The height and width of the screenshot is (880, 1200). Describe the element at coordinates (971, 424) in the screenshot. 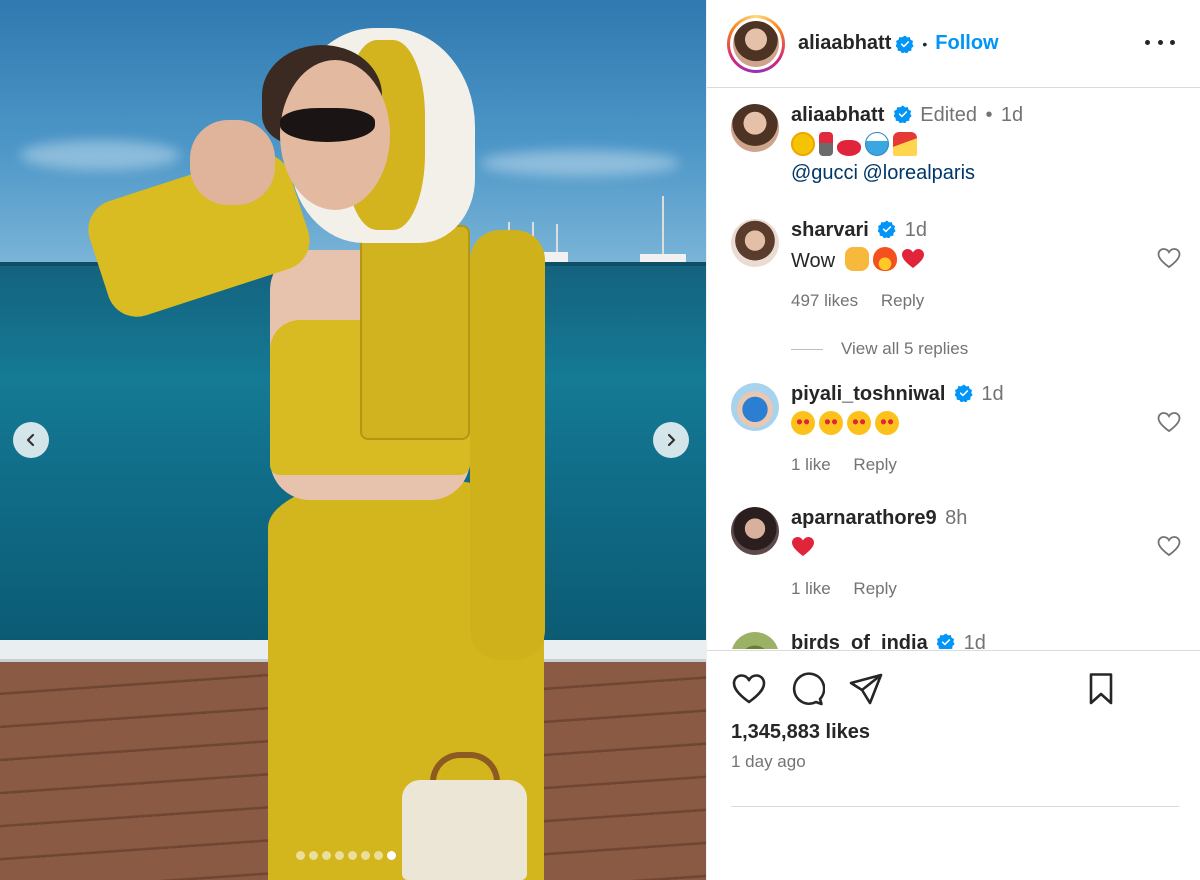

I see `comment-text` at that location.